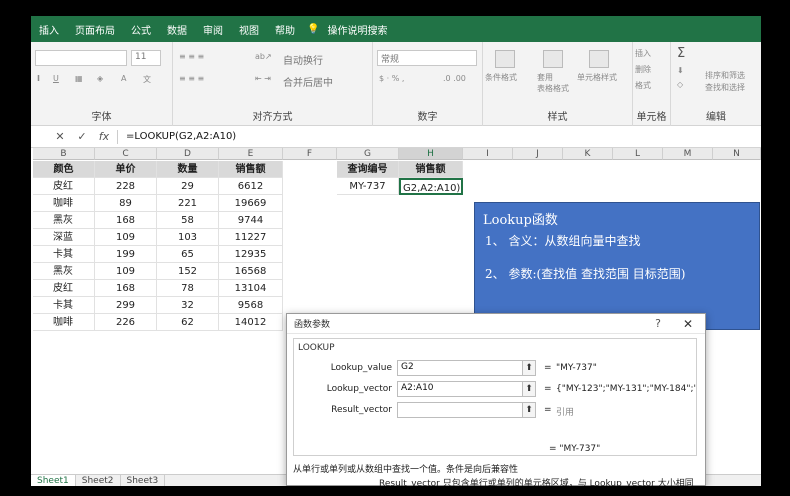 This screenshot has height=496, width=790. Describe the element at coordinates (143, 480) in the screenshot. I see `sheet-tab-3: Sheet3` at that location.